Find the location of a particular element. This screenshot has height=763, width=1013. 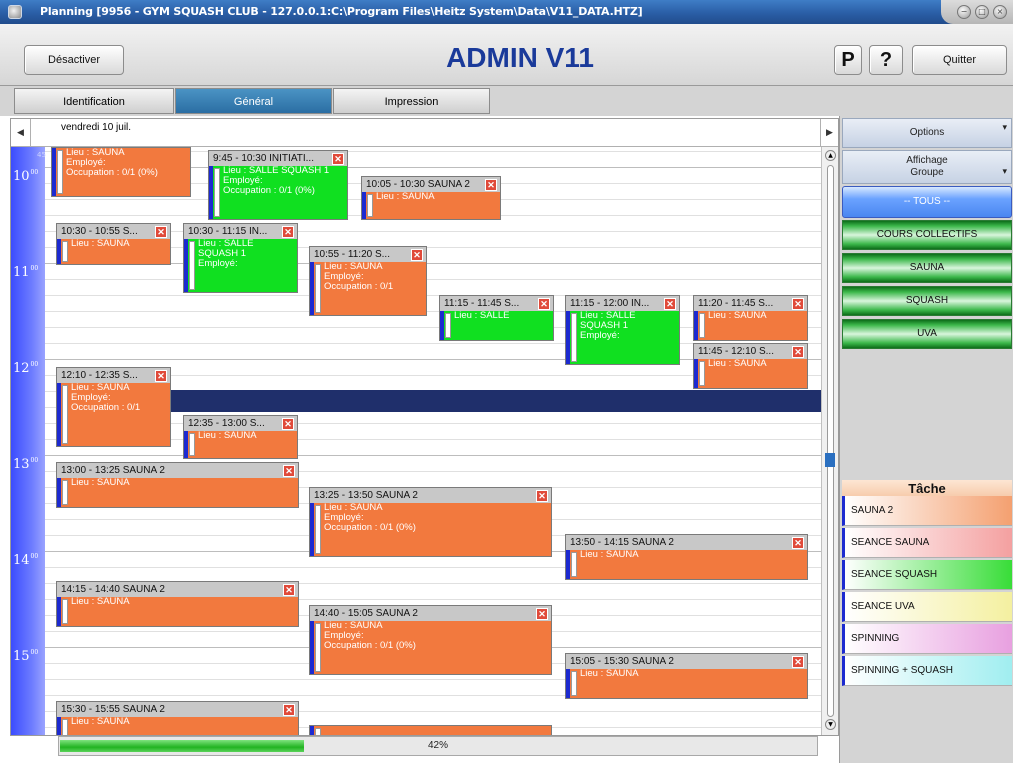

hour-label: 1300 is located at coordinates (26, 464).